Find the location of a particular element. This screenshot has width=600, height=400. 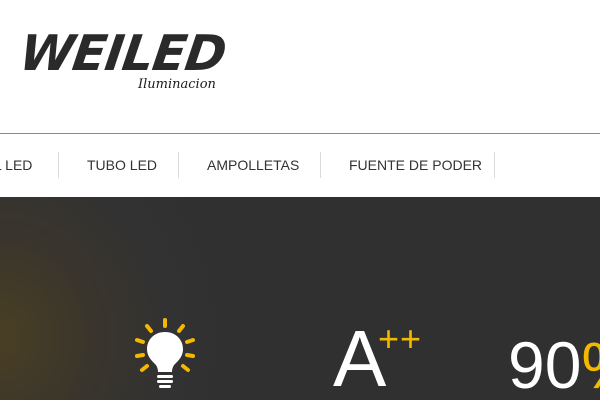

brand-logo: WEILED Iluminacion is located at coordinates (124, 60).